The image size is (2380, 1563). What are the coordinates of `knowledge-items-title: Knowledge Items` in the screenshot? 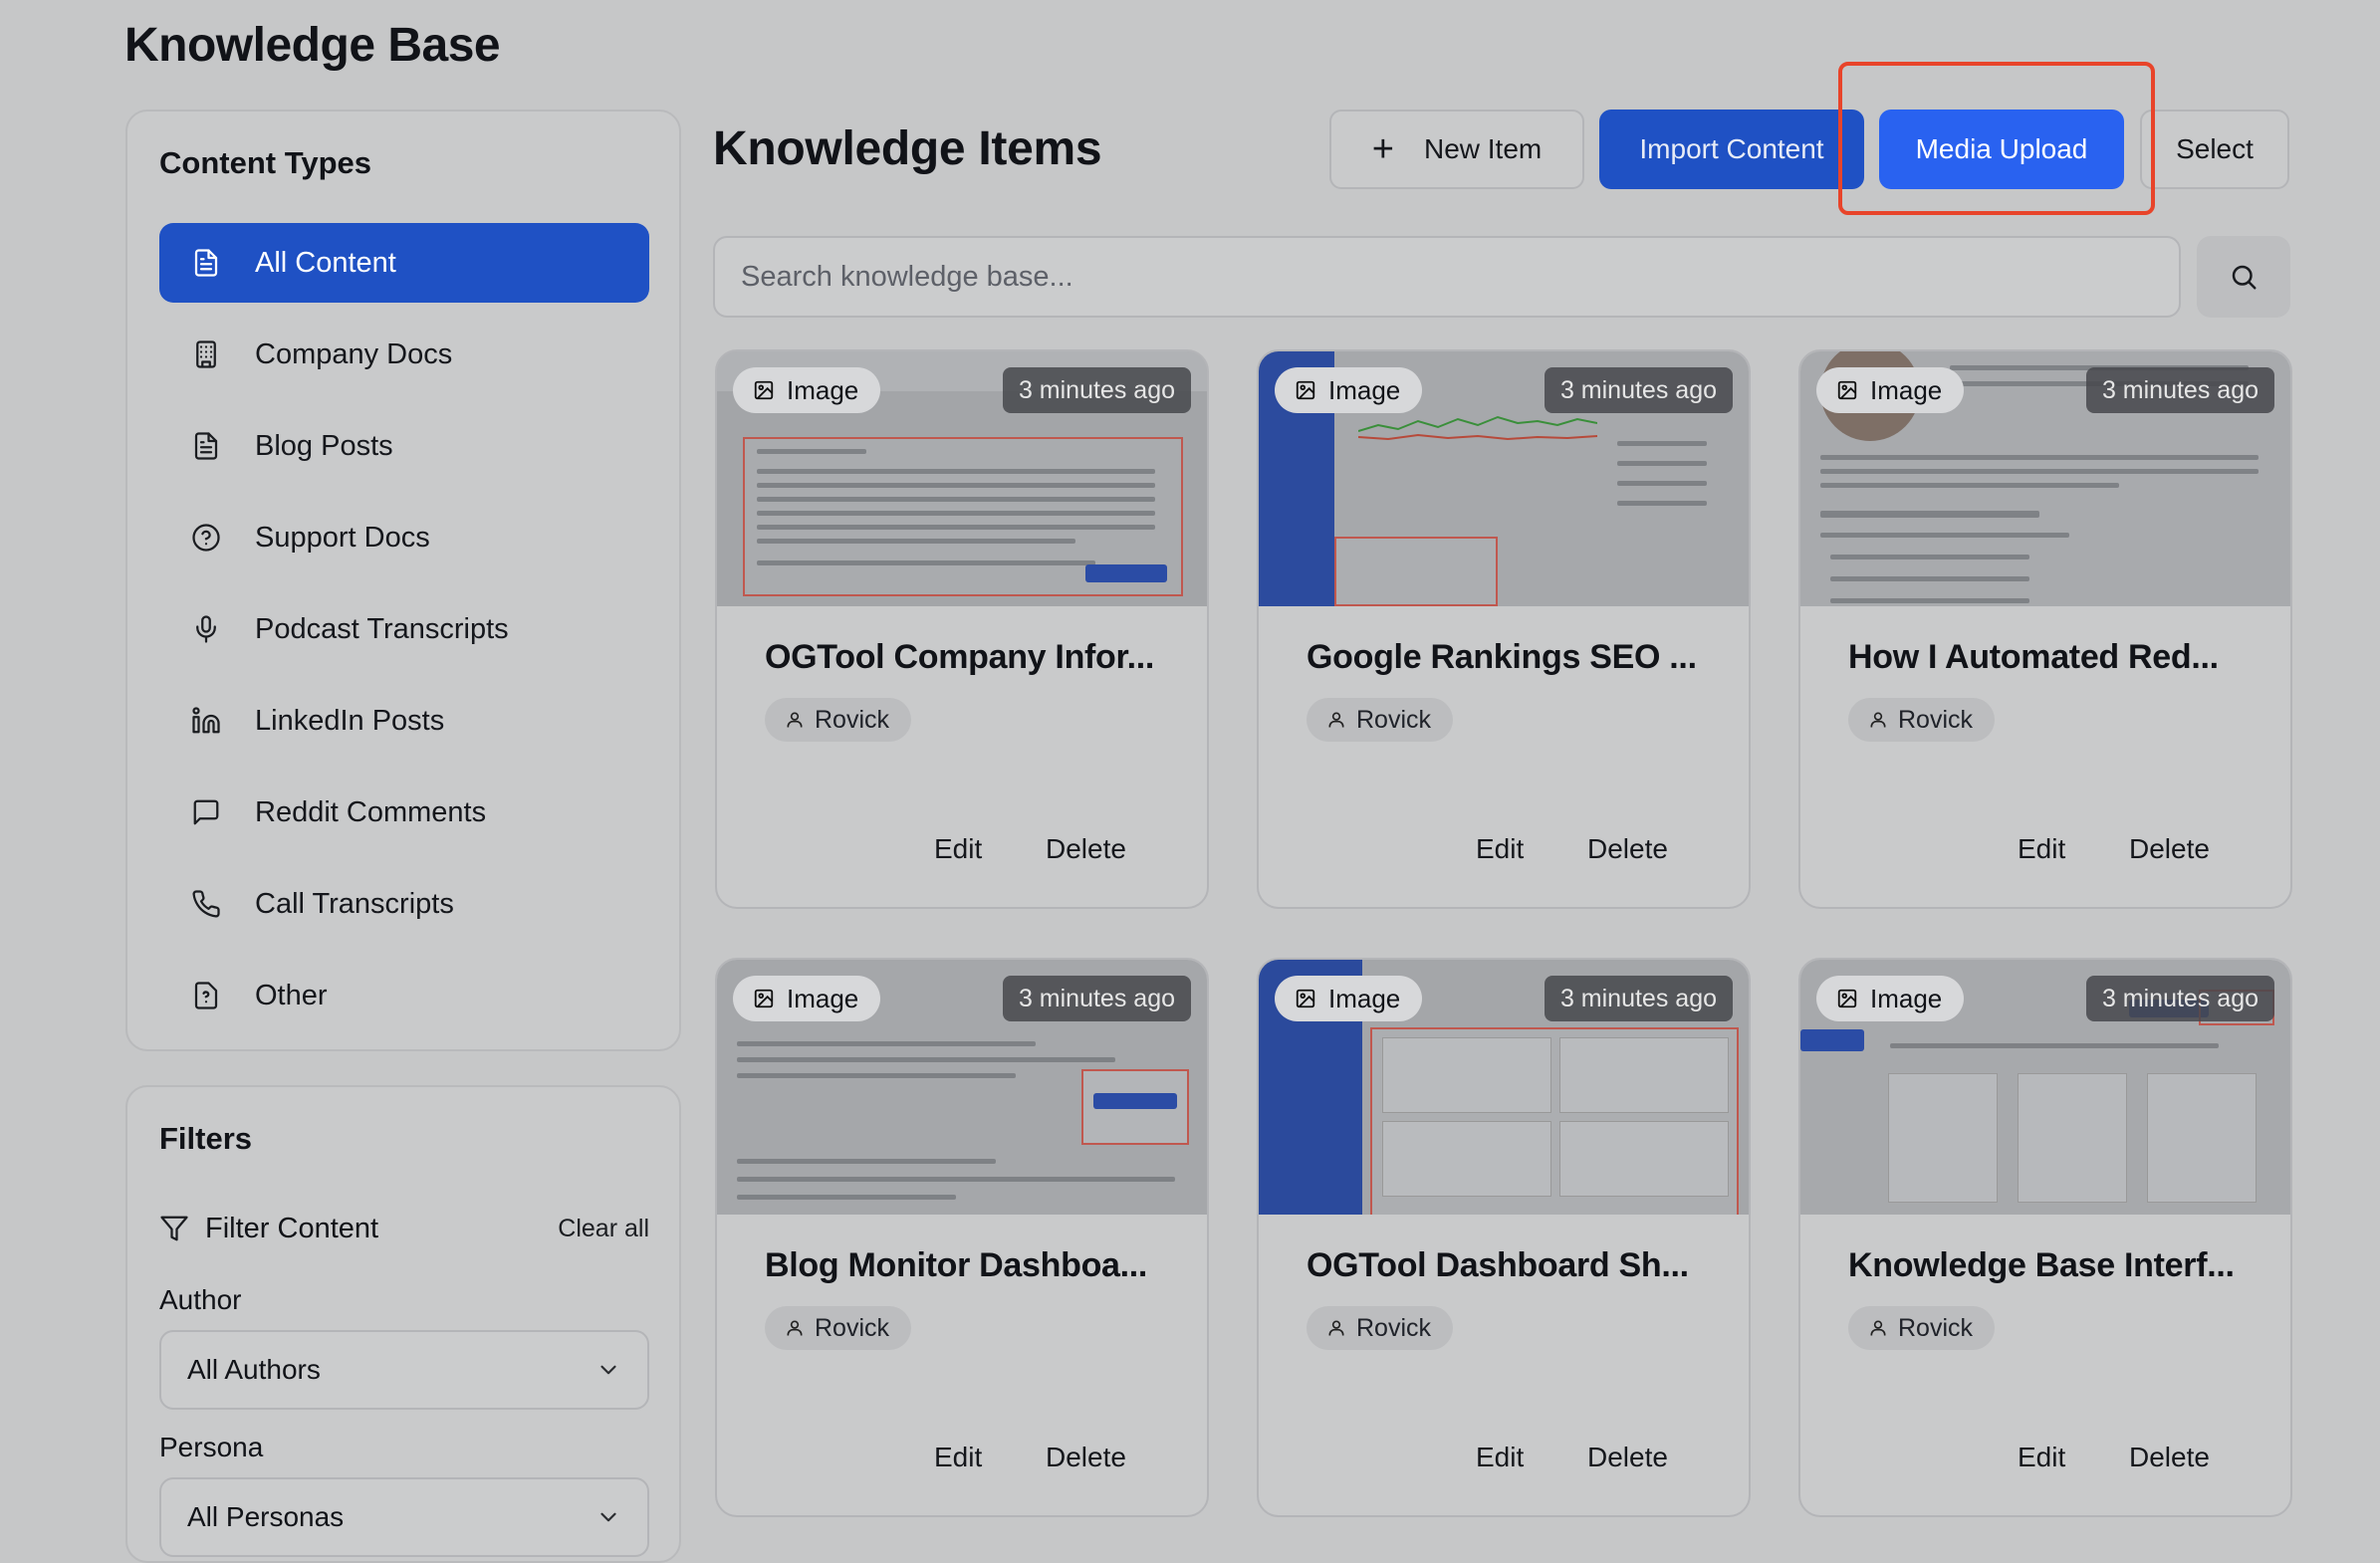 It's located at (907, 148).